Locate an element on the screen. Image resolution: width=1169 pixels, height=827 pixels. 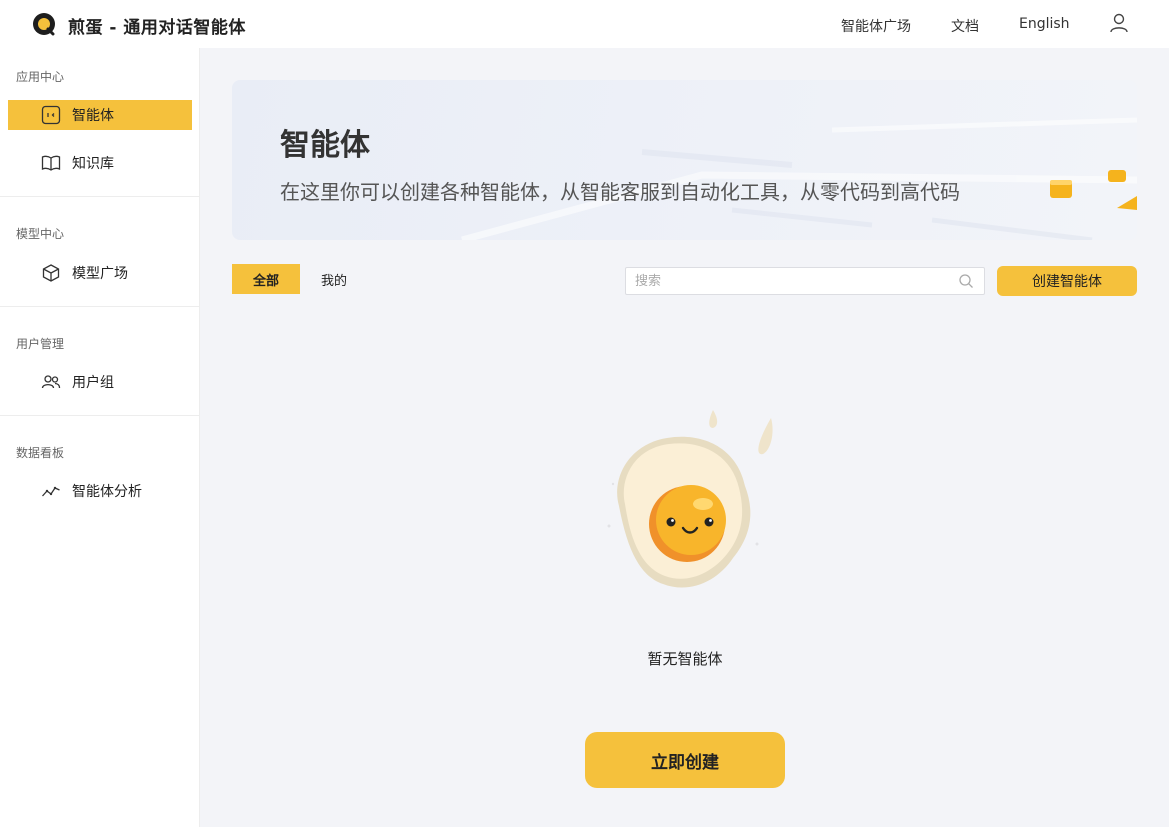
fried-egg-illustration is located at coordinates (690, 499).